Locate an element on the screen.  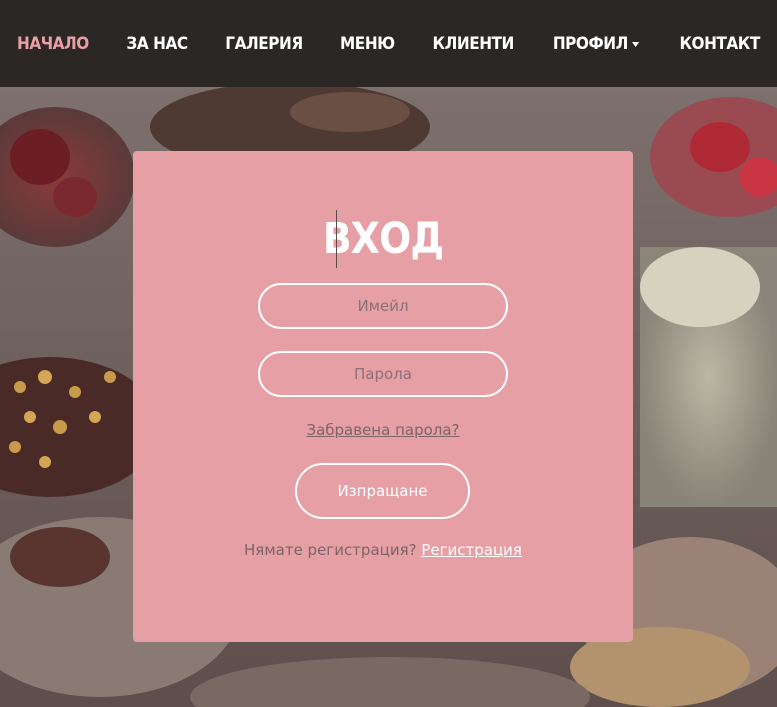
nav-item-contact-label: КОНТАКТ is located at coordinates (719, 43).